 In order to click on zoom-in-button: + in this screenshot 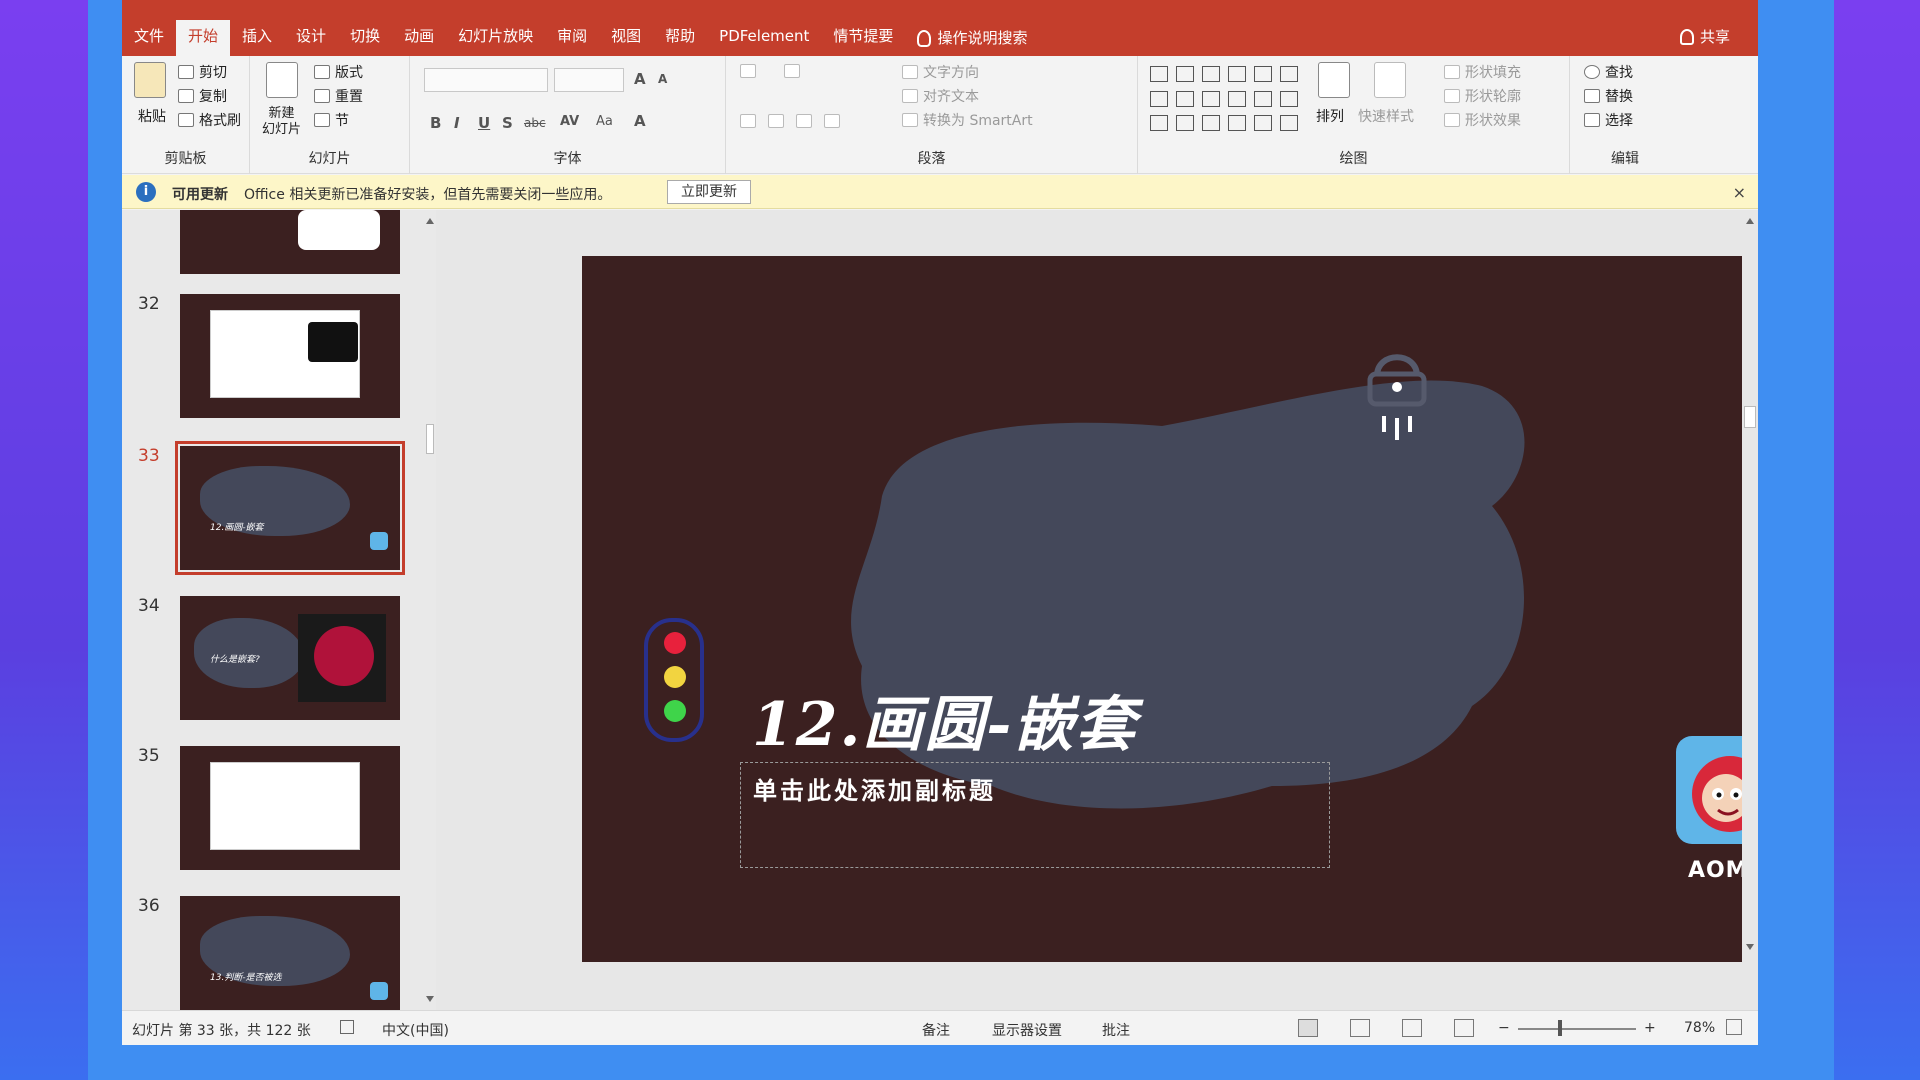, I will do `click(1650, 1028)`.